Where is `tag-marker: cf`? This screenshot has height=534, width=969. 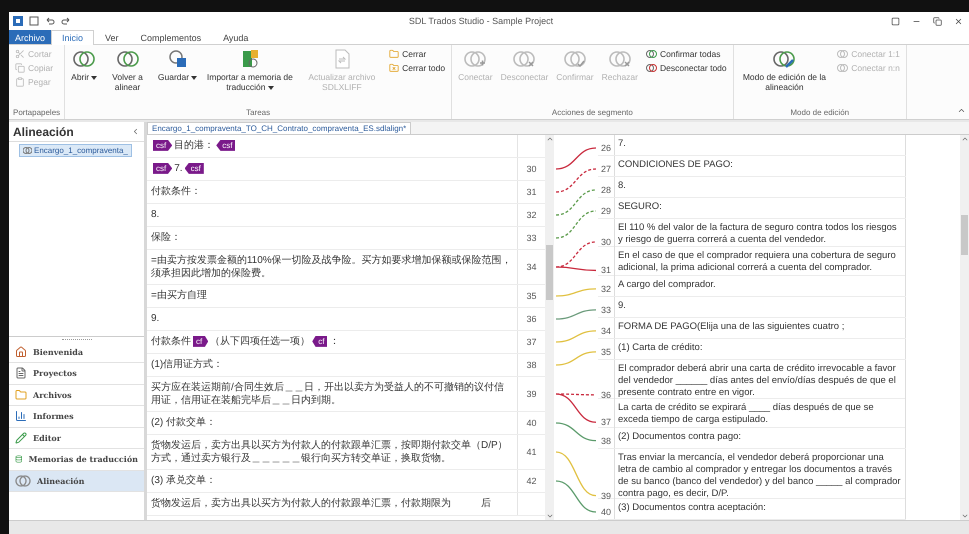 tag-marker: cf is located at coordinates (320, 341).